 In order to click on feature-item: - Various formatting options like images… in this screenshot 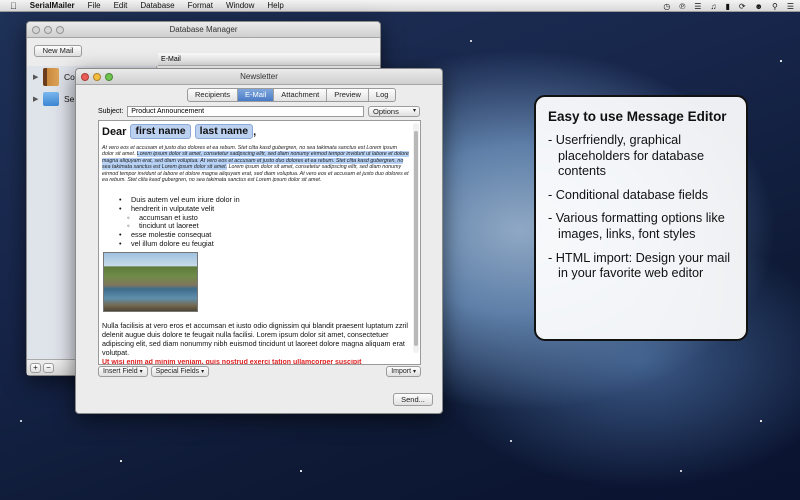, I will do `click(636, 226)`.